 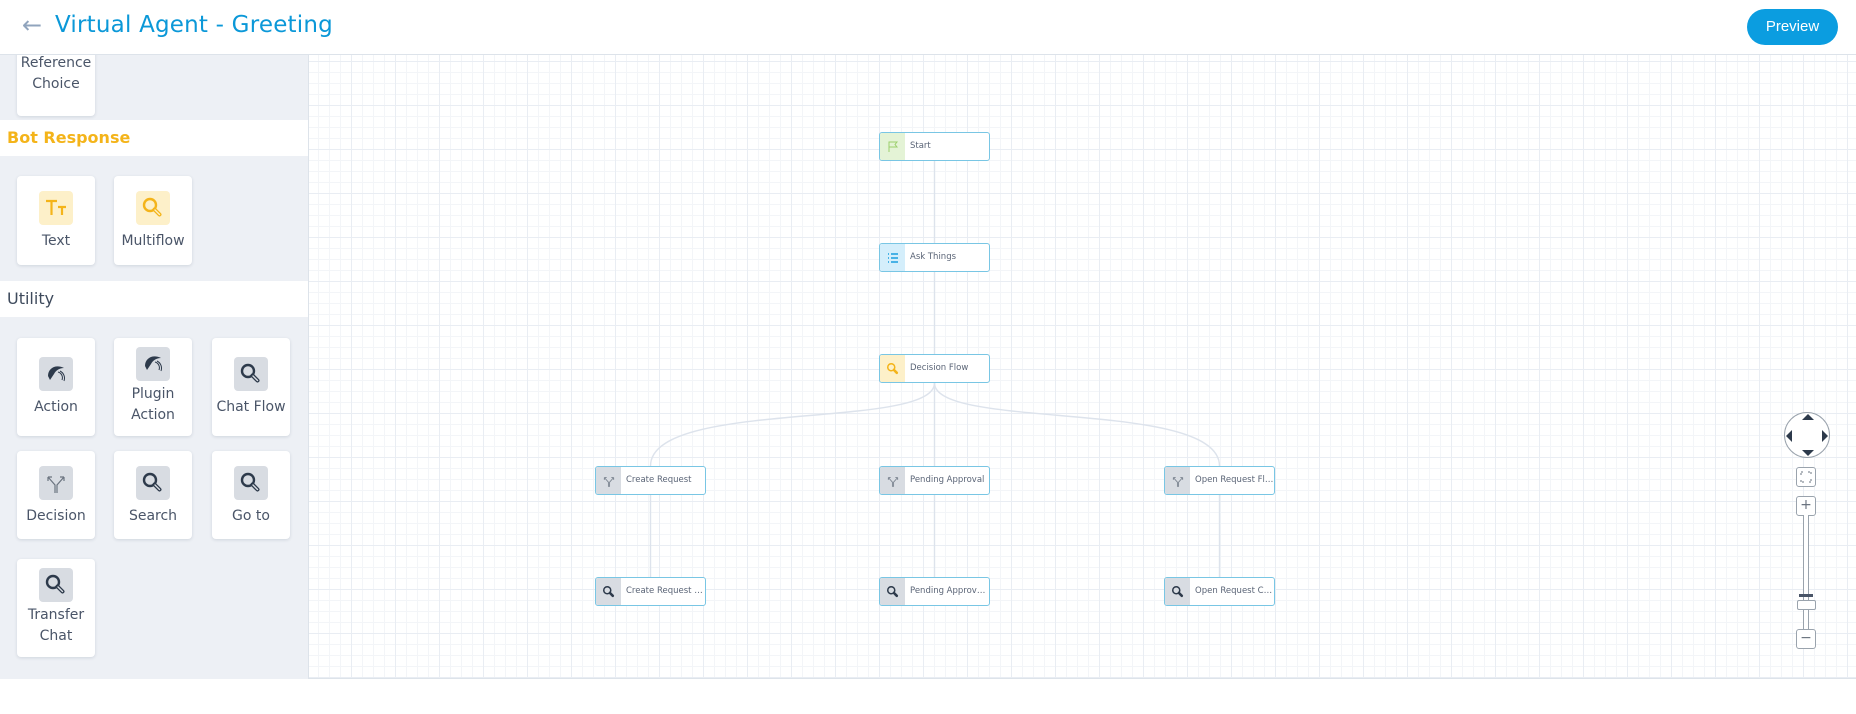 I want to click on palette-tile-go-to: Go to, so click(x=251, y=495).